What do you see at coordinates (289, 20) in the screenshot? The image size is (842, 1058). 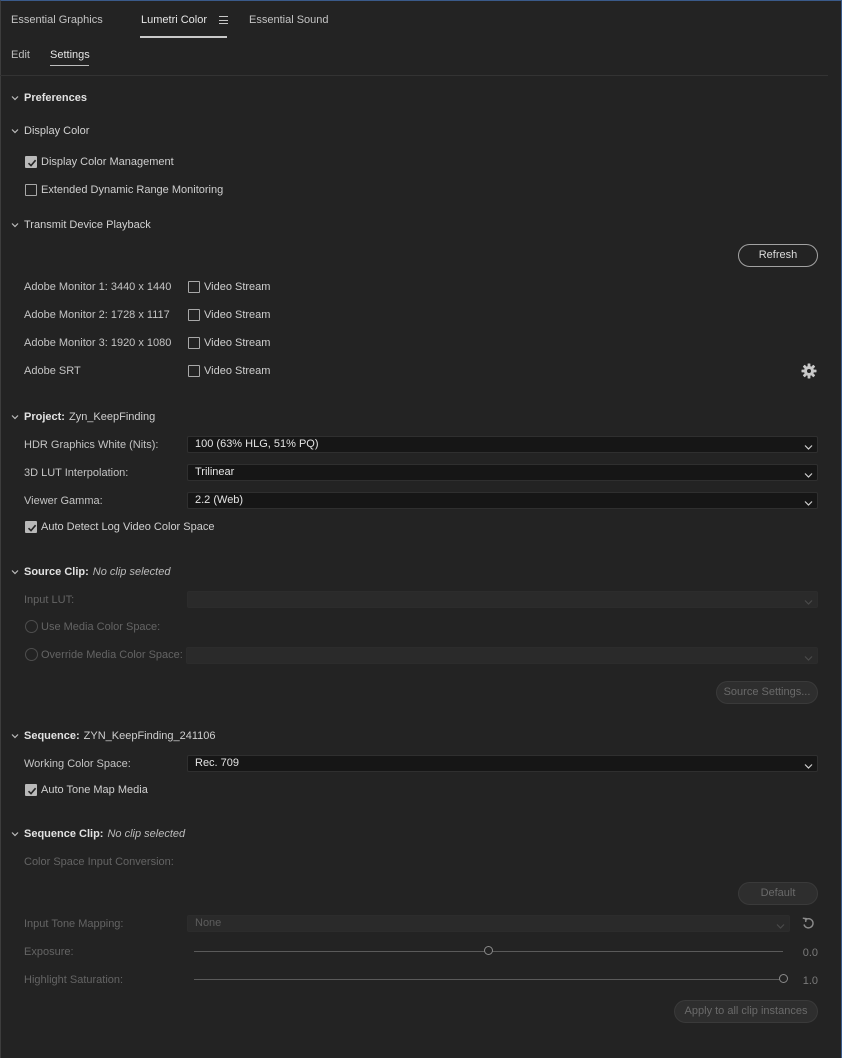 I see `tab-essential-sound: Essential Sound` at bounding box center [289, 20].